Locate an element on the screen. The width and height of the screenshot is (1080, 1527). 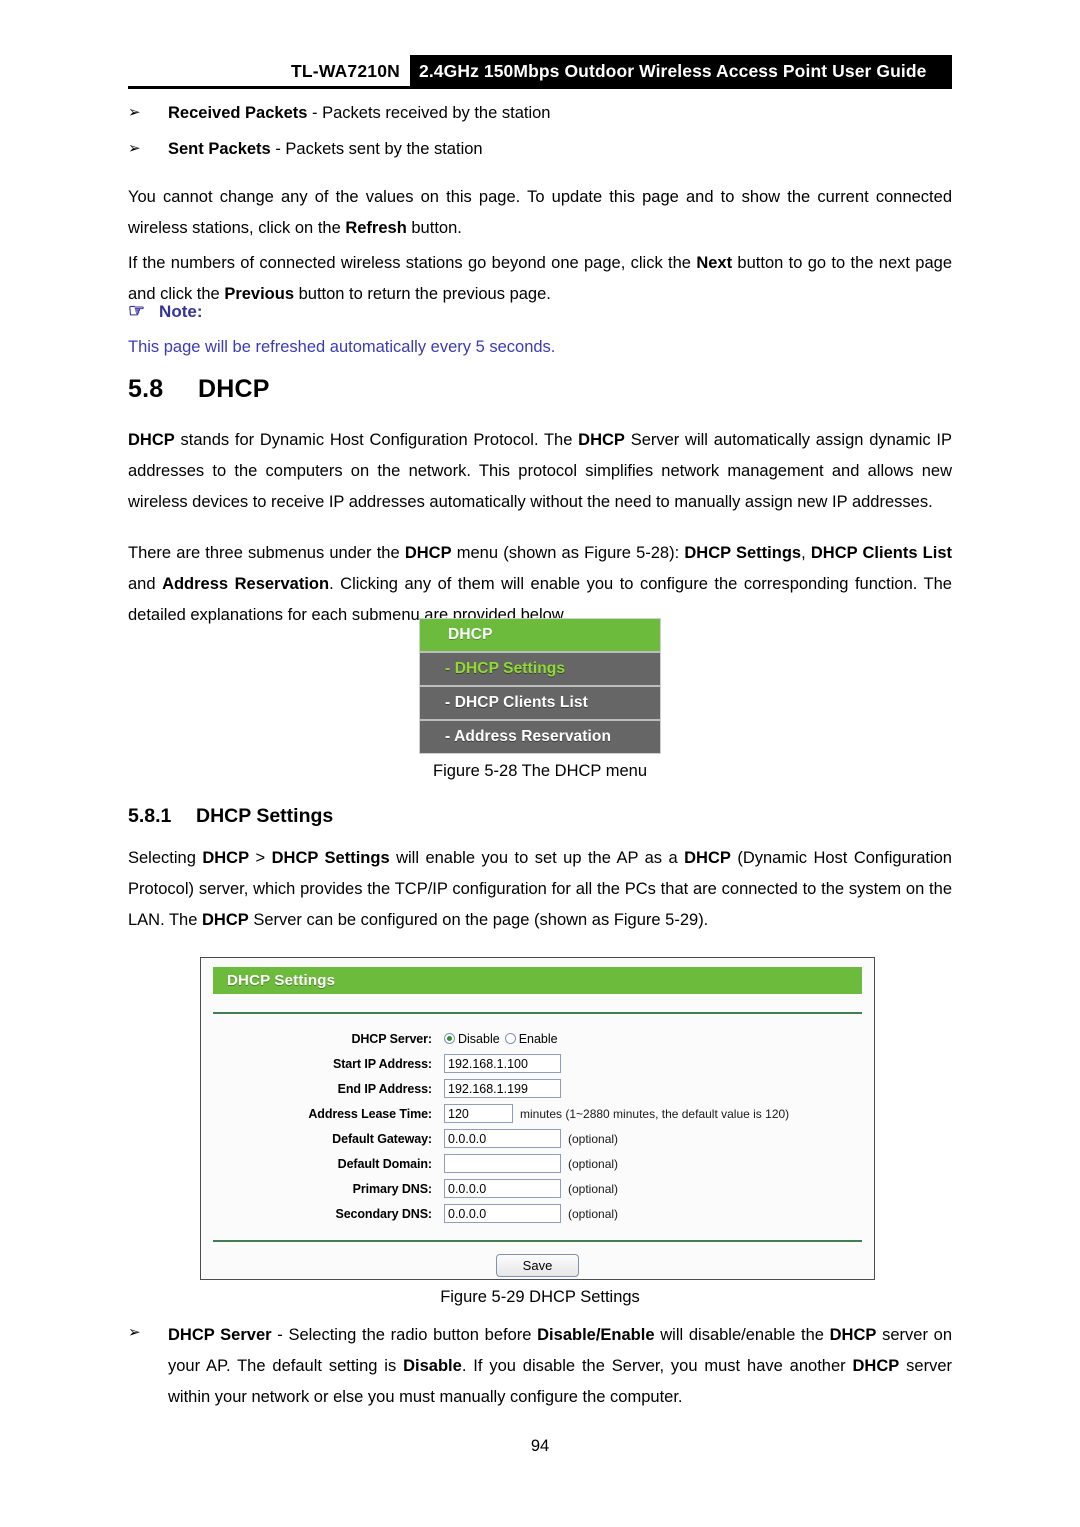
note-heading: ☞ Note: is located at coordinates (378, 312).